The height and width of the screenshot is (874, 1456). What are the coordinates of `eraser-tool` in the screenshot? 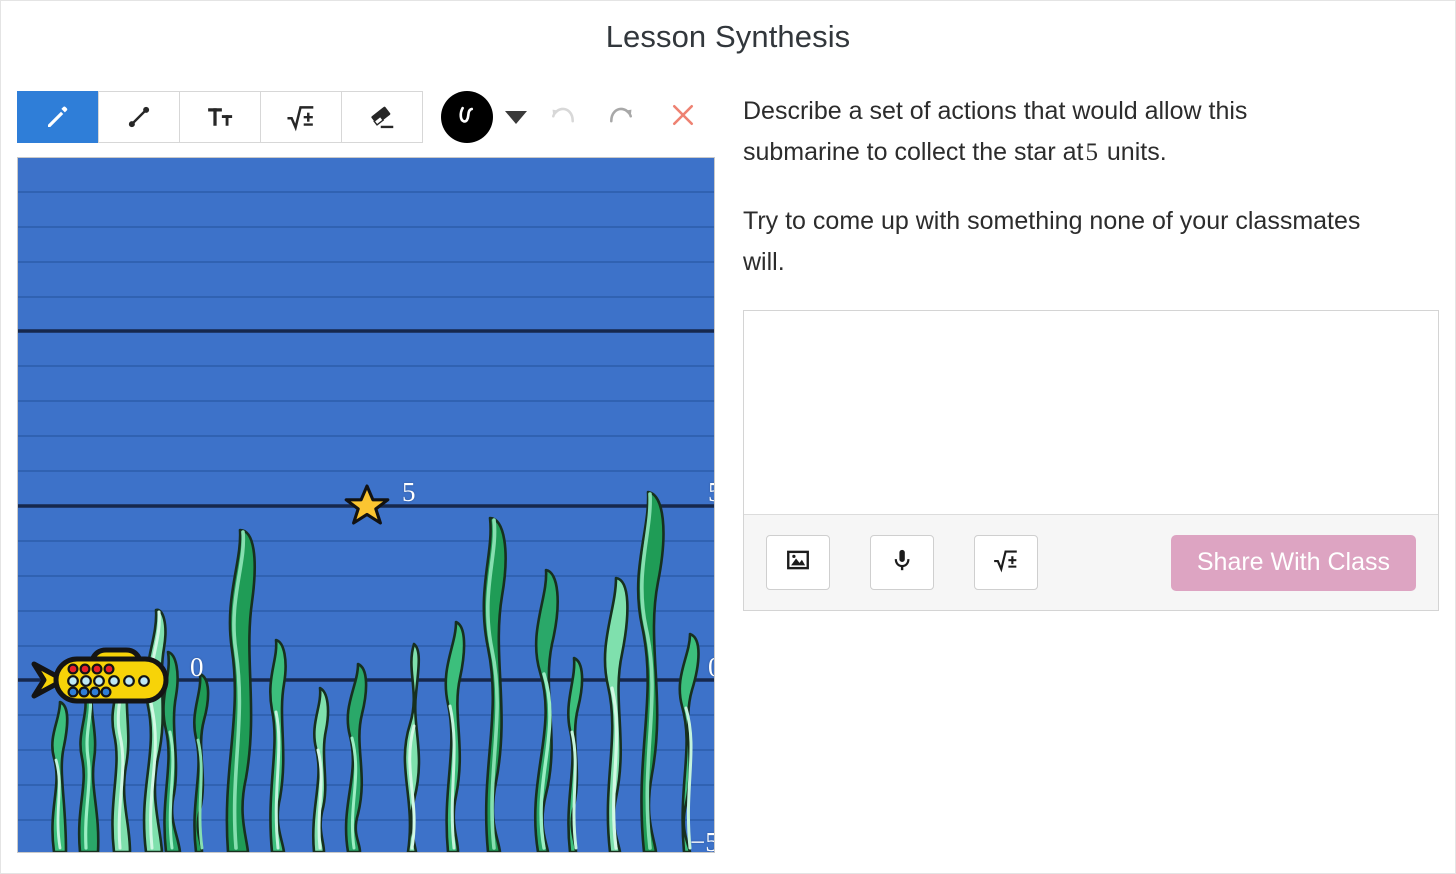 It's located at (382, 117).